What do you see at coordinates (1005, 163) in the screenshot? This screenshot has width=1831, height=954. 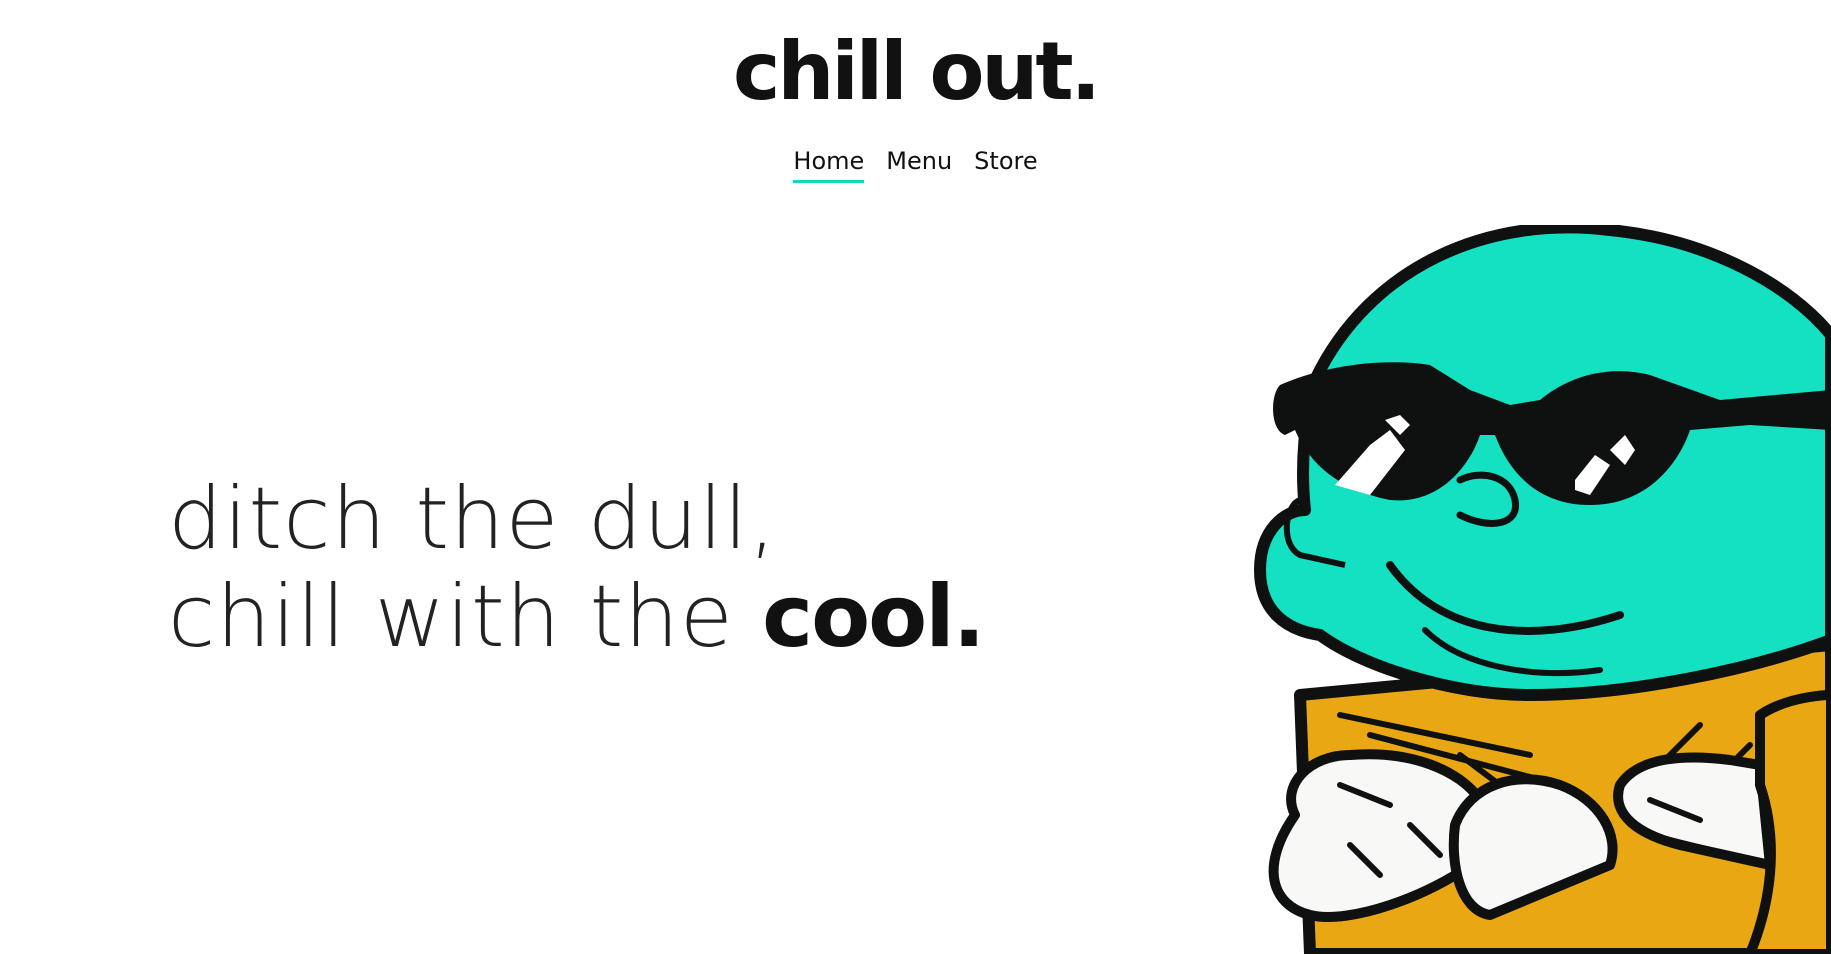 I see `nav-store-link: Store` at bounding box center [1005, 163].